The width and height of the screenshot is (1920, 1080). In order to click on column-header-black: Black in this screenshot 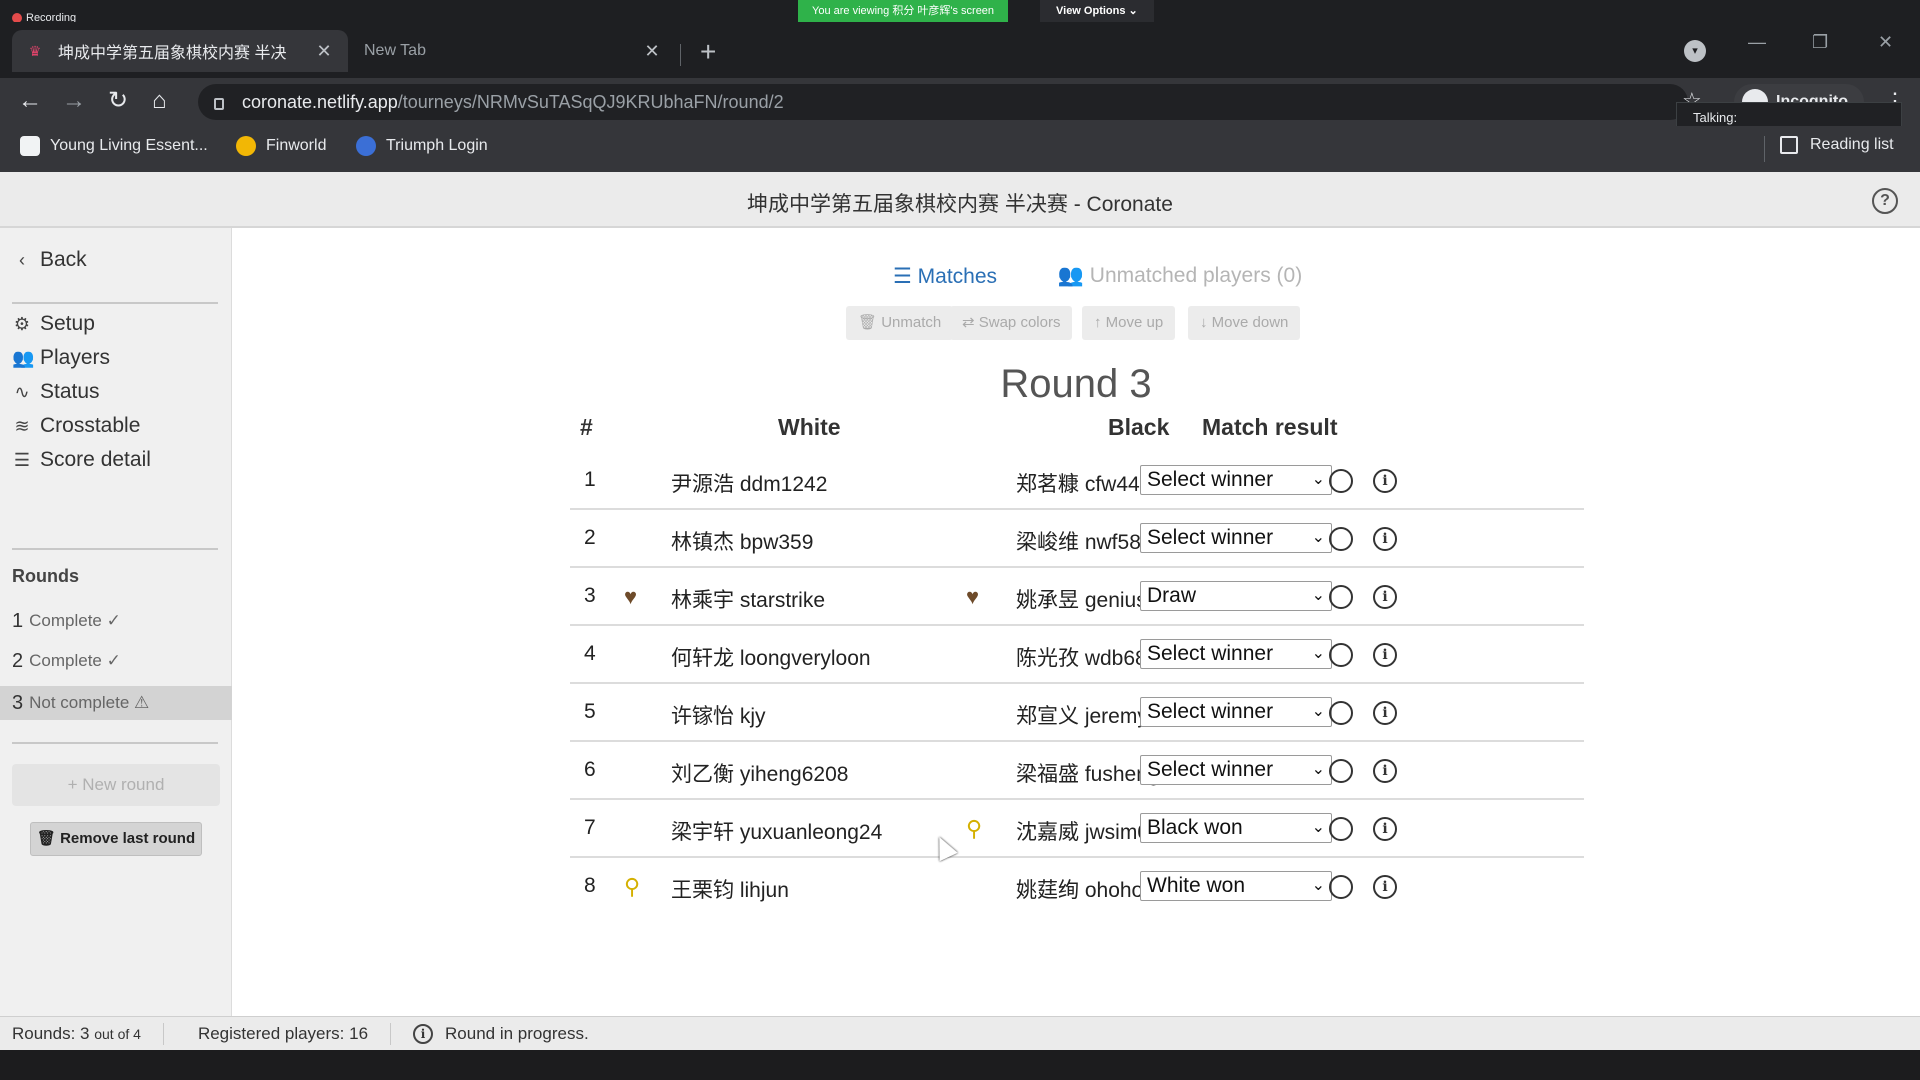, I will do `click(1139, 427)`.